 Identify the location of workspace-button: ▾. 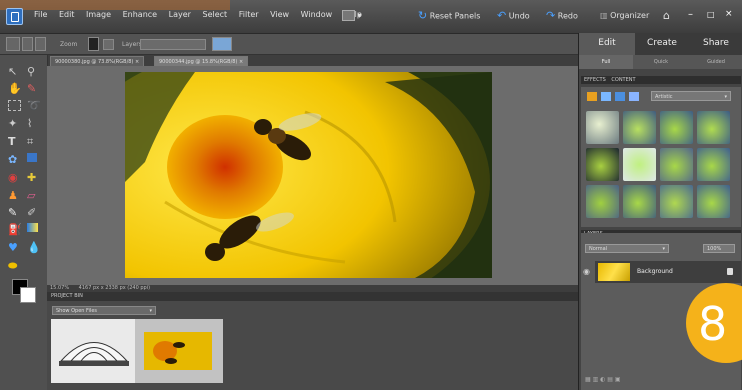
(352, 16).